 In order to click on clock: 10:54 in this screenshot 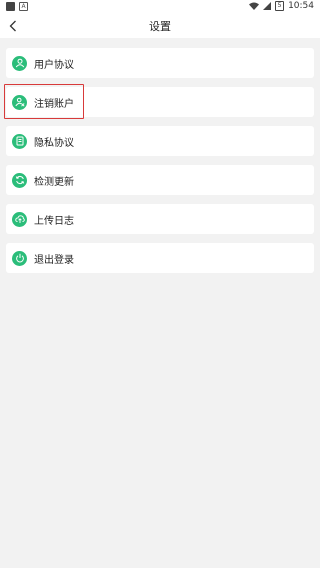, I will do `click(301, 6)`.